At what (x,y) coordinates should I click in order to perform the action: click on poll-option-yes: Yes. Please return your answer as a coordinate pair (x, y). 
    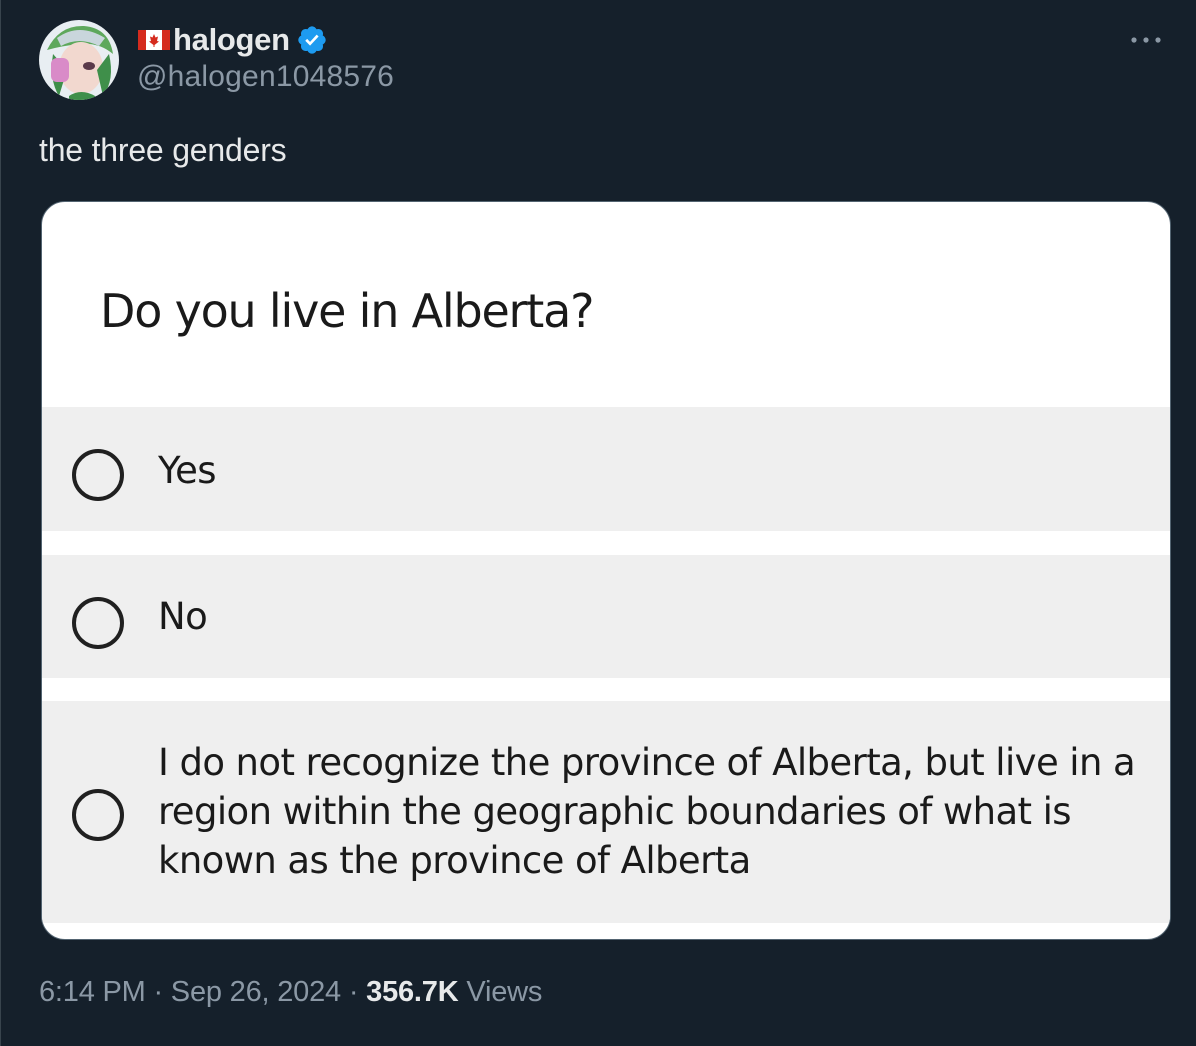
    Looking at the image, I should click on (606, 469).